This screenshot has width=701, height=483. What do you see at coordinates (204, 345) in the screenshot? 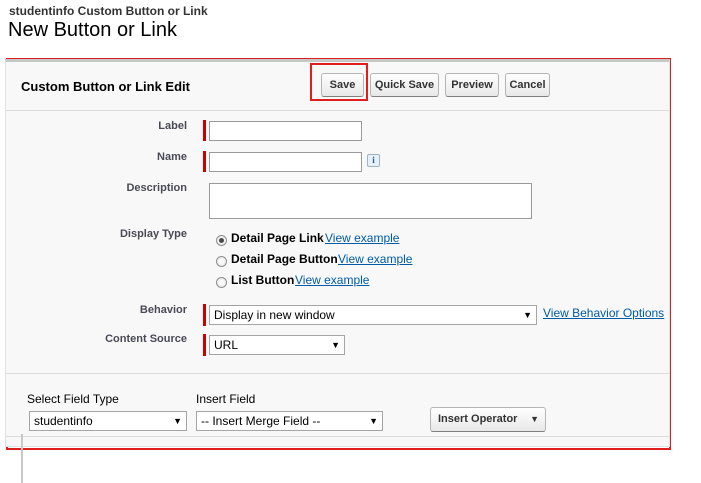
I see `content-source-required-bar` at bounding box center [204, 345].